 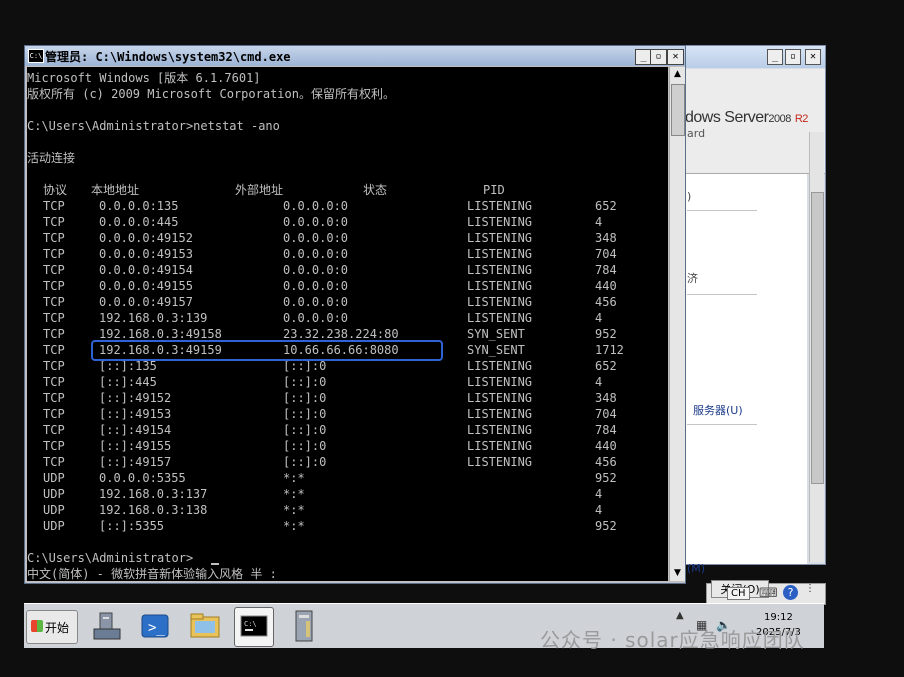 I want to click on start-button: 开始, so click(x=52, y=627).